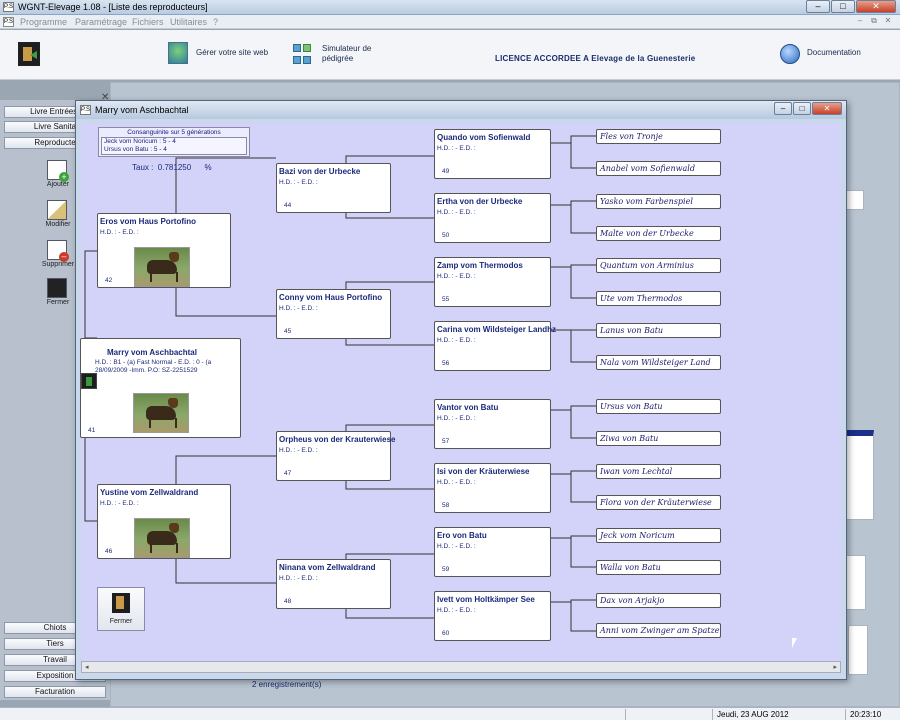 The width and height of the screenshot is (900, 720). Describe the element at coordinates (58, 171) in the screenshot. I see `add-icon` at that location.